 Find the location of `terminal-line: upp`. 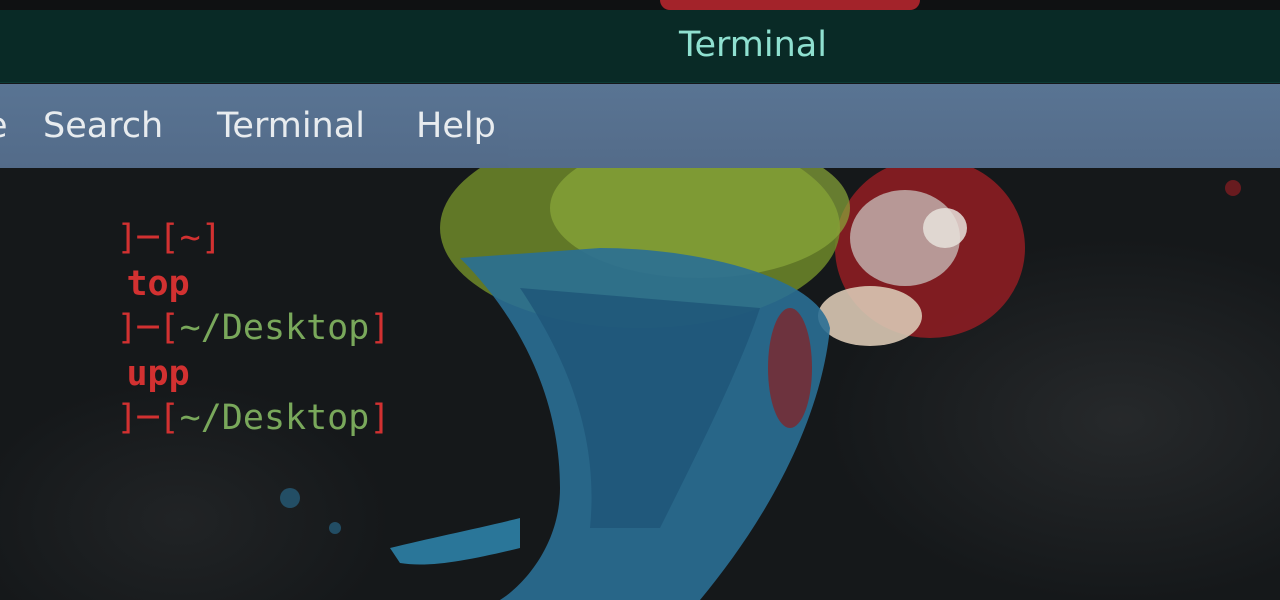

terminal-line: upp is located at coordinates (94, 351).